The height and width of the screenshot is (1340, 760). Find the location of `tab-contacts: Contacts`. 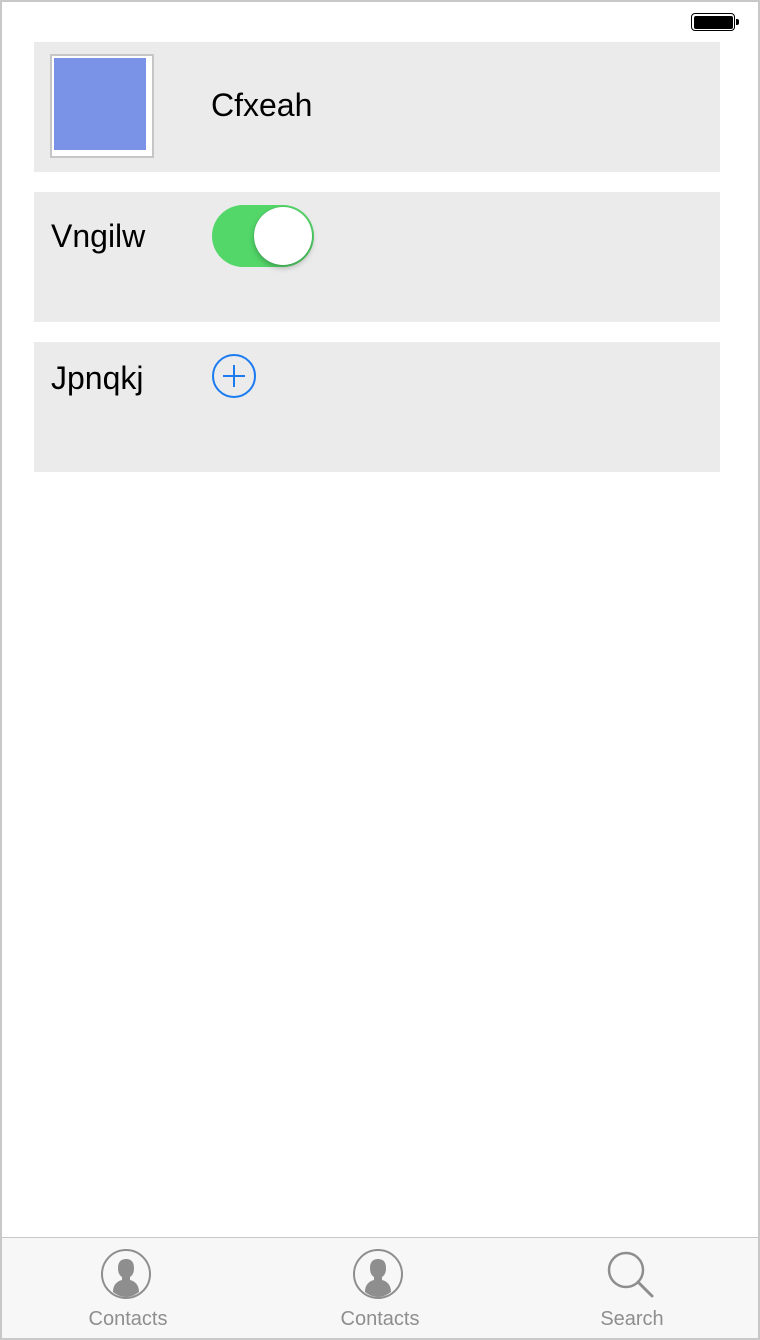

tab-contacts: Contacts is located at coordinates (128, 1288).